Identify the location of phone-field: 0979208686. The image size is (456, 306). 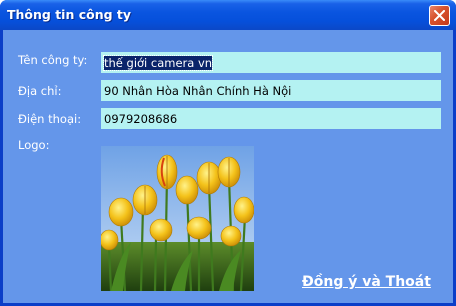
(271, 118).